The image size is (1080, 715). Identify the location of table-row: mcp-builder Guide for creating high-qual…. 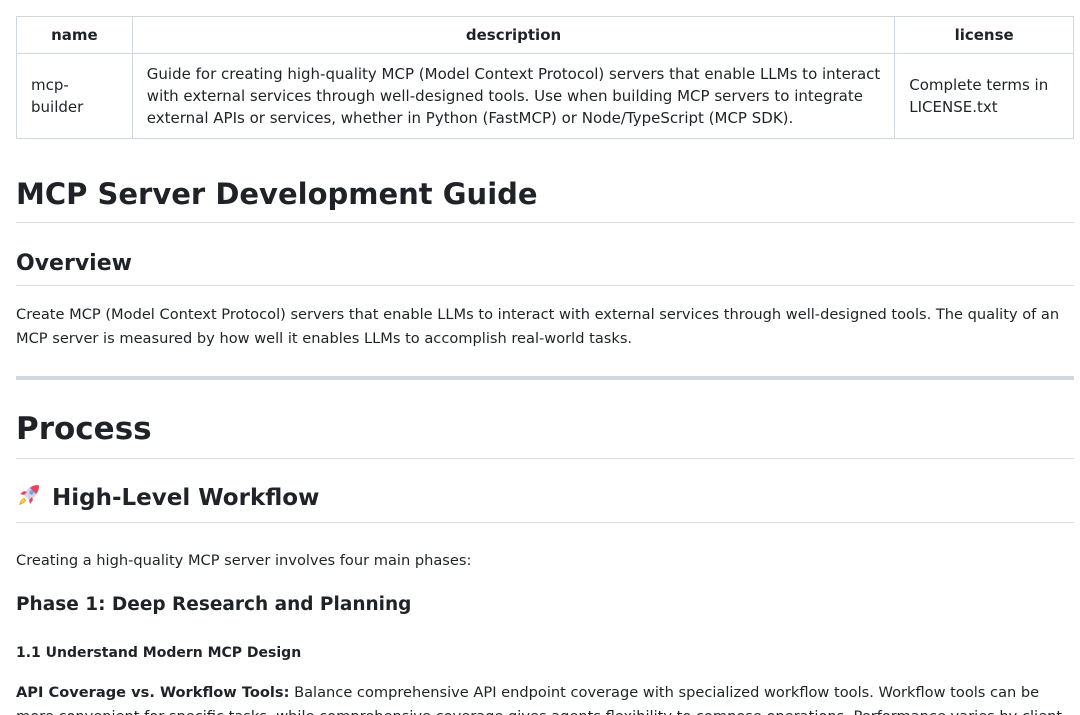
(545, 96).